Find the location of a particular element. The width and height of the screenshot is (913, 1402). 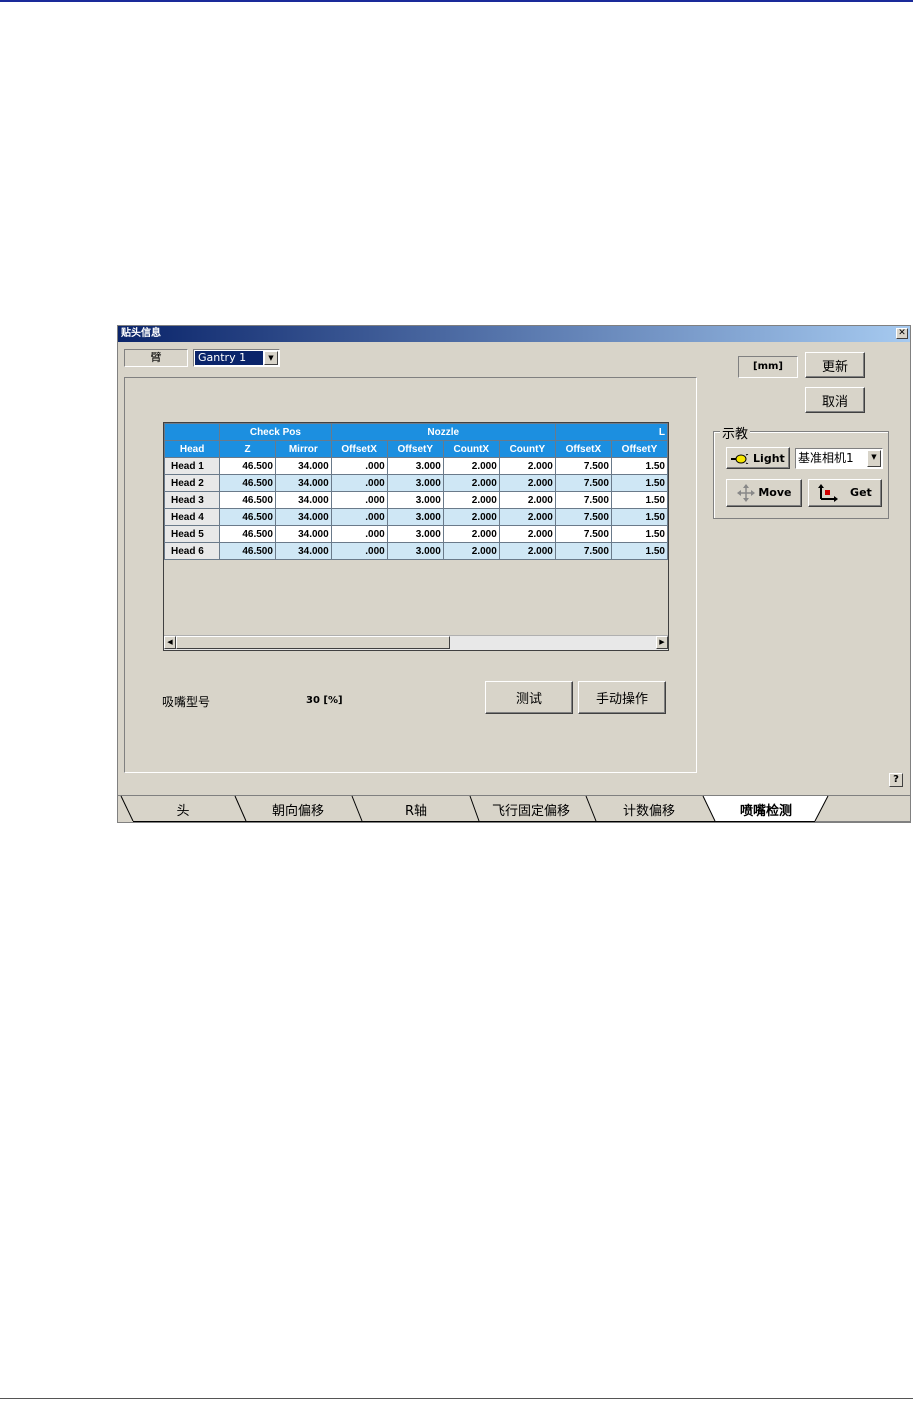

light-button: Light is located at coordinates (758, 458).